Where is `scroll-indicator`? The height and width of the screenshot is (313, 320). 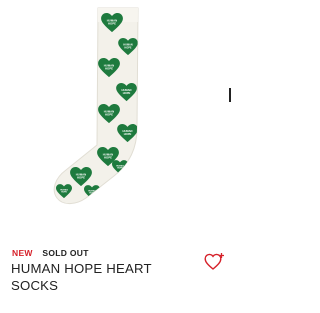 scroll-indicator is located at coordinates (230, 95).